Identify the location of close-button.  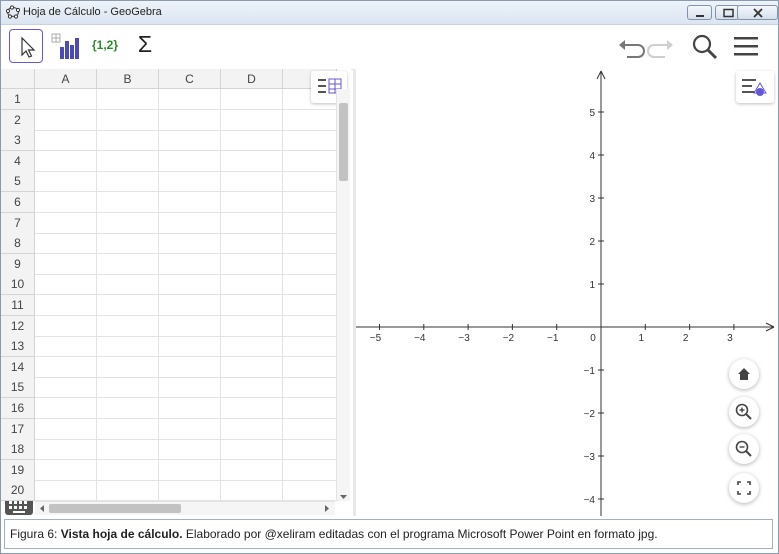
(757, 12).